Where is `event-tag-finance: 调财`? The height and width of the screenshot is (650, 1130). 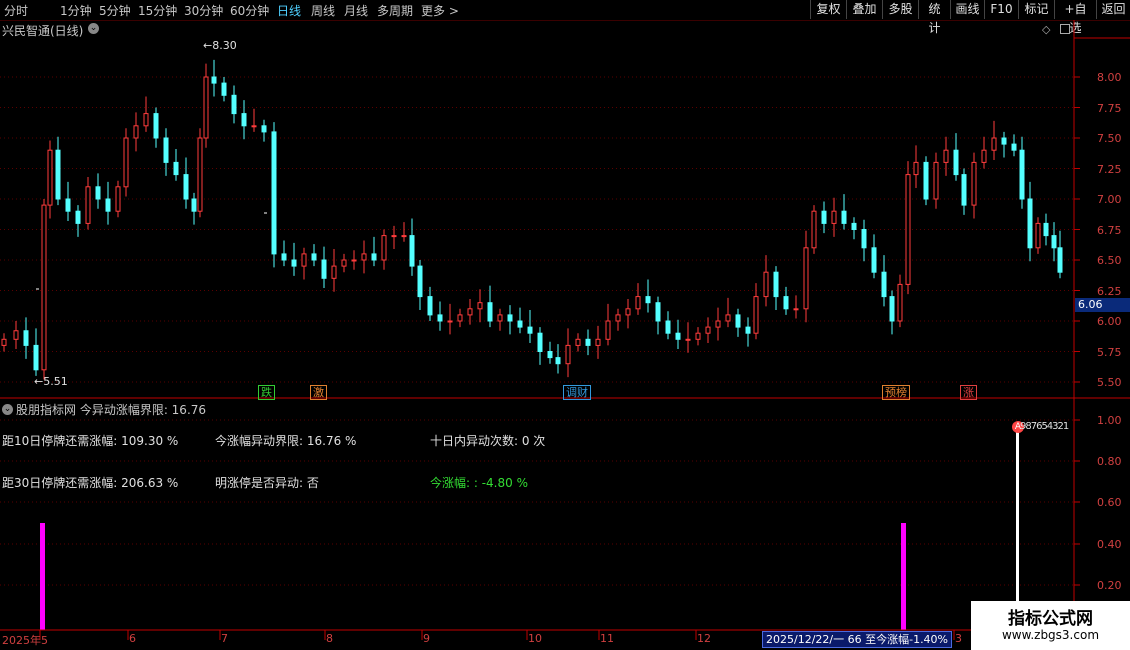
event-tag-finance: 调财 is located at coordinates (577, 392).